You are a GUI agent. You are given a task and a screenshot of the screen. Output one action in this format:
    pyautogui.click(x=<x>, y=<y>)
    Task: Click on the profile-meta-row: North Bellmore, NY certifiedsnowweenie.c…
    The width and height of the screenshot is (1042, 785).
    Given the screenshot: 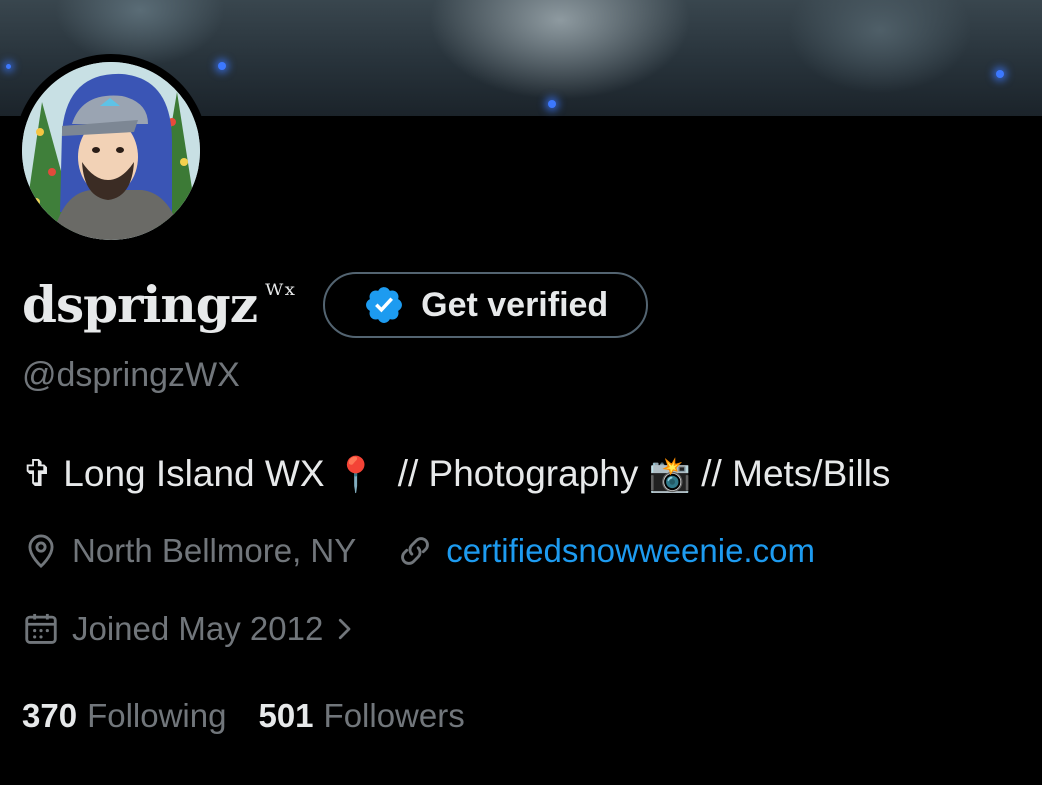 What is the action you would take?
    pyautogui.click(x=418, y=551)
    